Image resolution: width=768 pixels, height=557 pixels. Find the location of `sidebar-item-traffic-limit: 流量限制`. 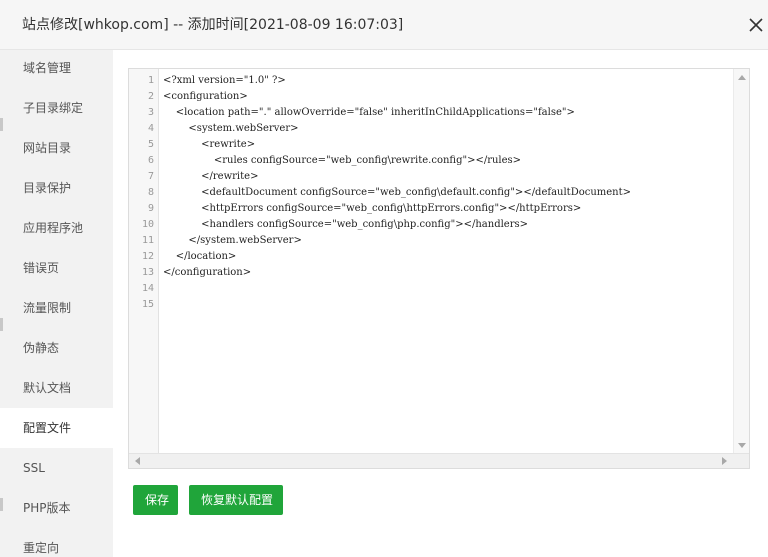

sidebar-item-traffic-limit: 流量限制 is located at coordinates (56, 308).